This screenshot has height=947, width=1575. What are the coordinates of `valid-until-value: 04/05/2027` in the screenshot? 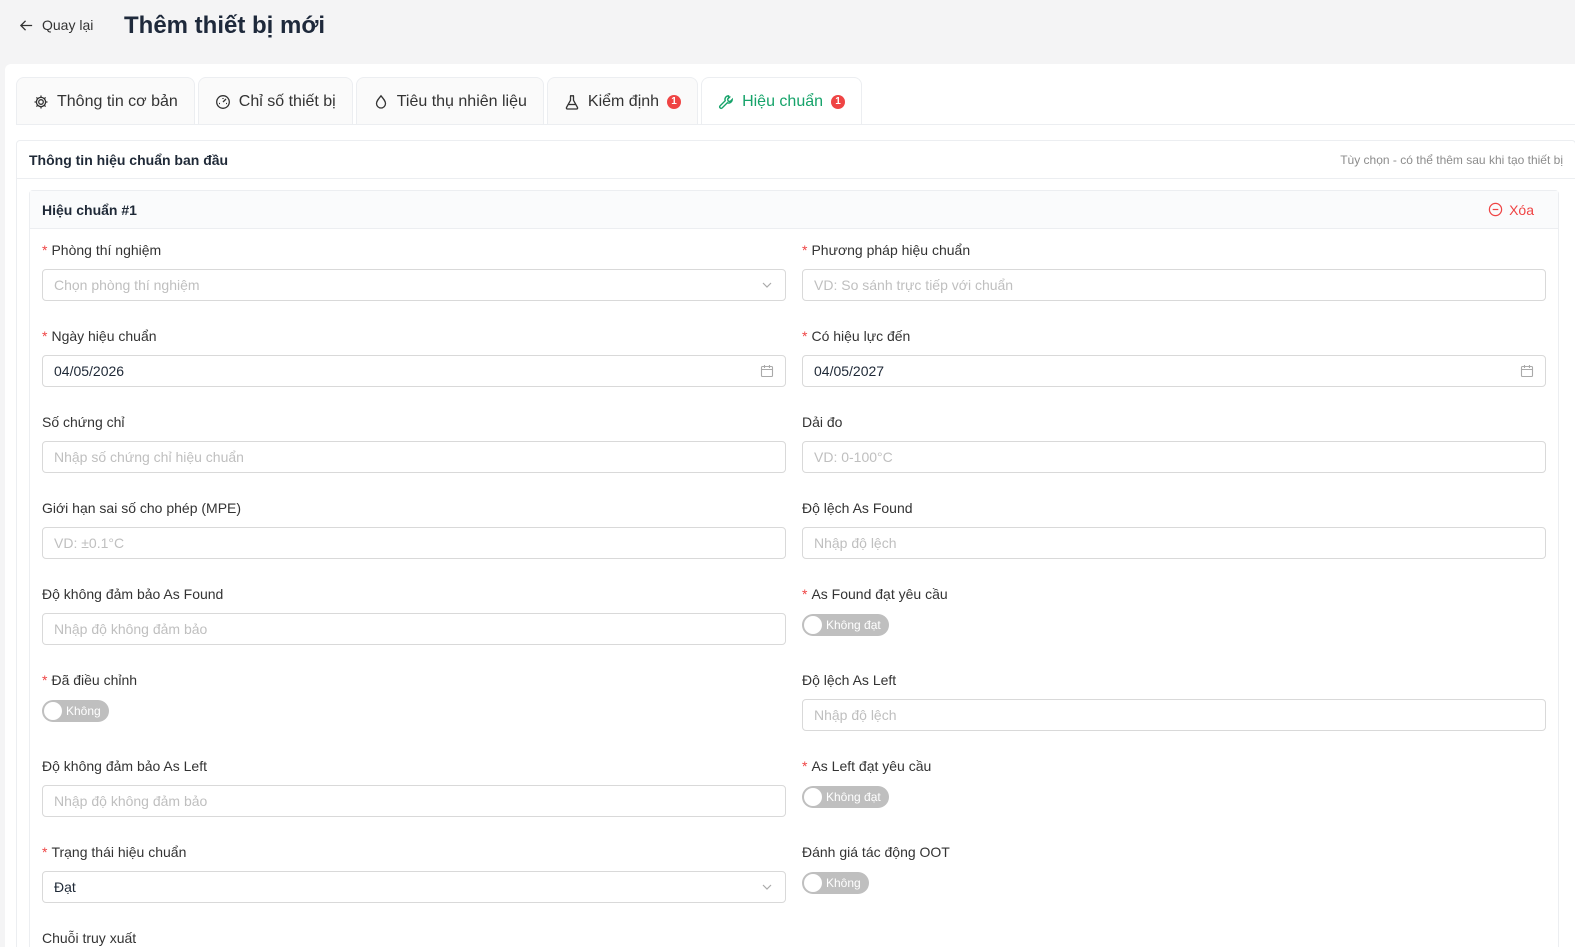 It's located at (849, 371).